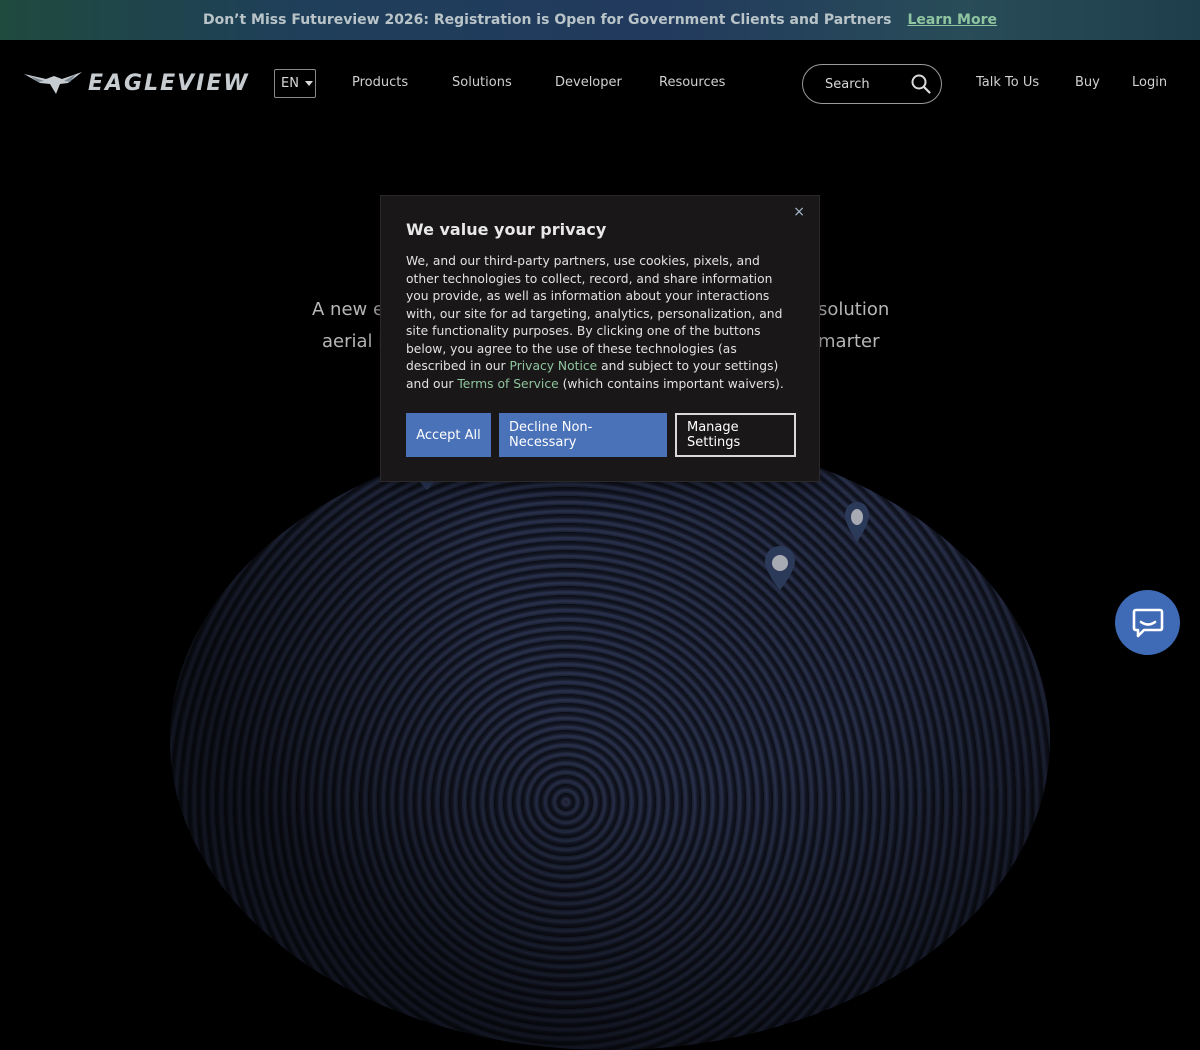 Image resolution: width=1200 pixels, height=1050 pixels. I want to click on language-label: EN, so click(290, 83).